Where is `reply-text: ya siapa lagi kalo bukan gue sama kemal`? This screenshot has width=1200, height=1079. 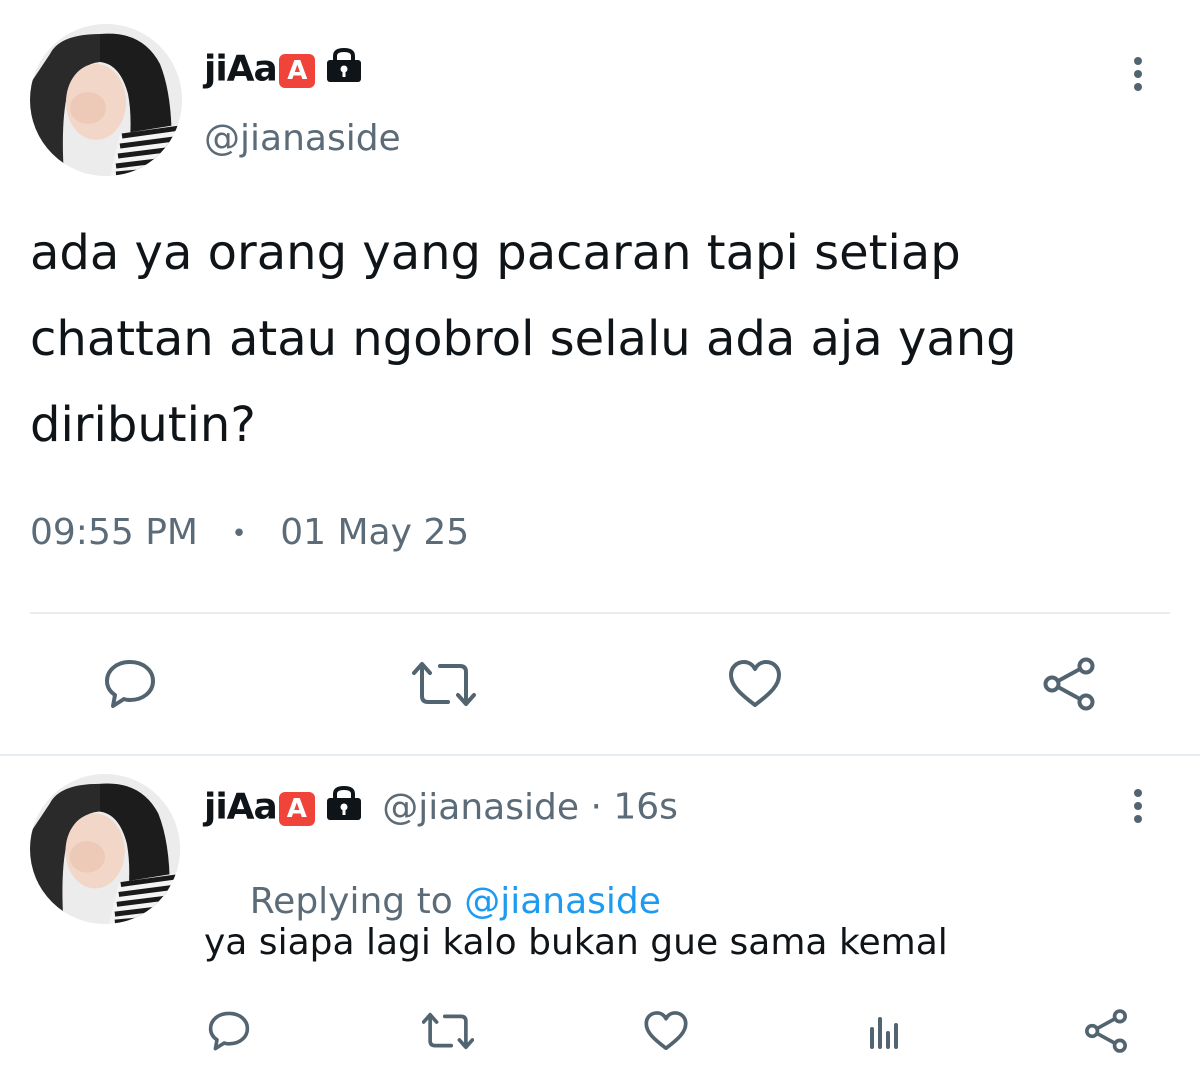
reply-text: ya siapa lagi kalo bukan gue sama kemal is located at coordinates (576, 942).